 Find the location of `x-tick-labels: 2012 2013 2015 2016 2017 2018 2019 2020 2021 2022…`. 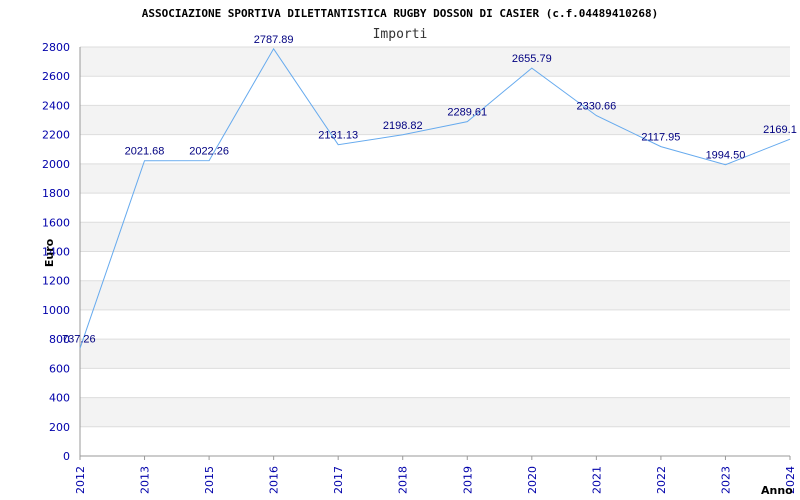

x-tick-labels: 2012 2013 2015 2016 2017 2018 2019 2020 2021 2022… is located at coordinates (435, 480).